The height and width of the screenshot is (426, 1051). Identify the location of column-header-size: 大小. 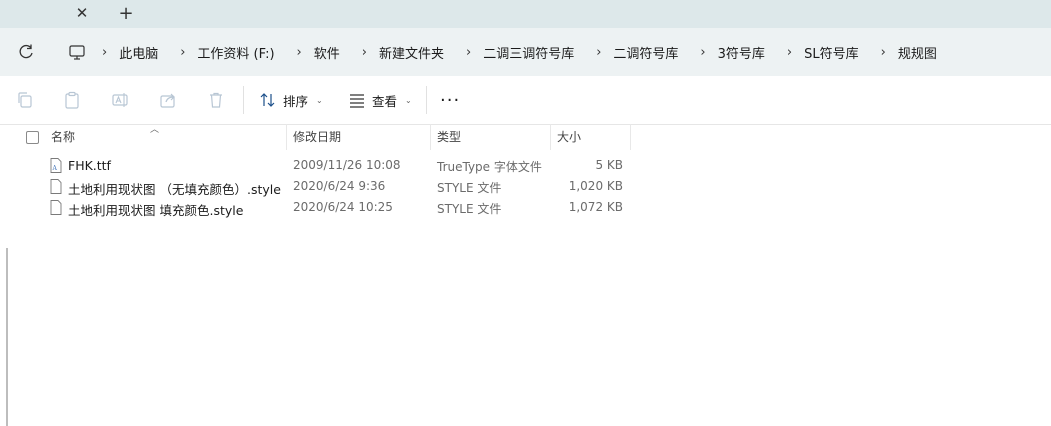
(591, 137).